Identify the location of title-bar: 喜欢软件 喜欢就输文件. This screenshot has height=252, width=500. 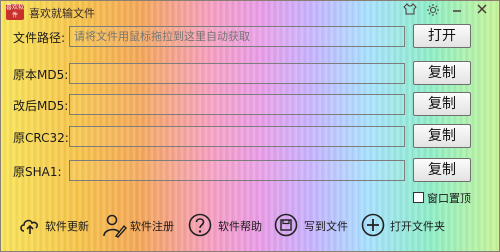
(250, 12).